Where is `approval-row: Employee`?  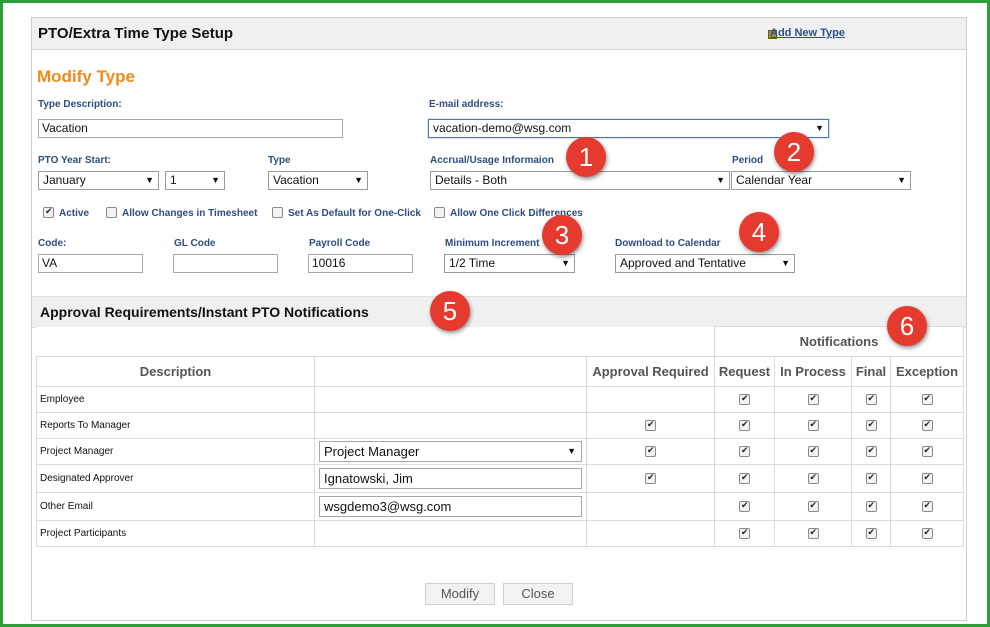 approval-row: Employee is located at coordinates (500, 399).